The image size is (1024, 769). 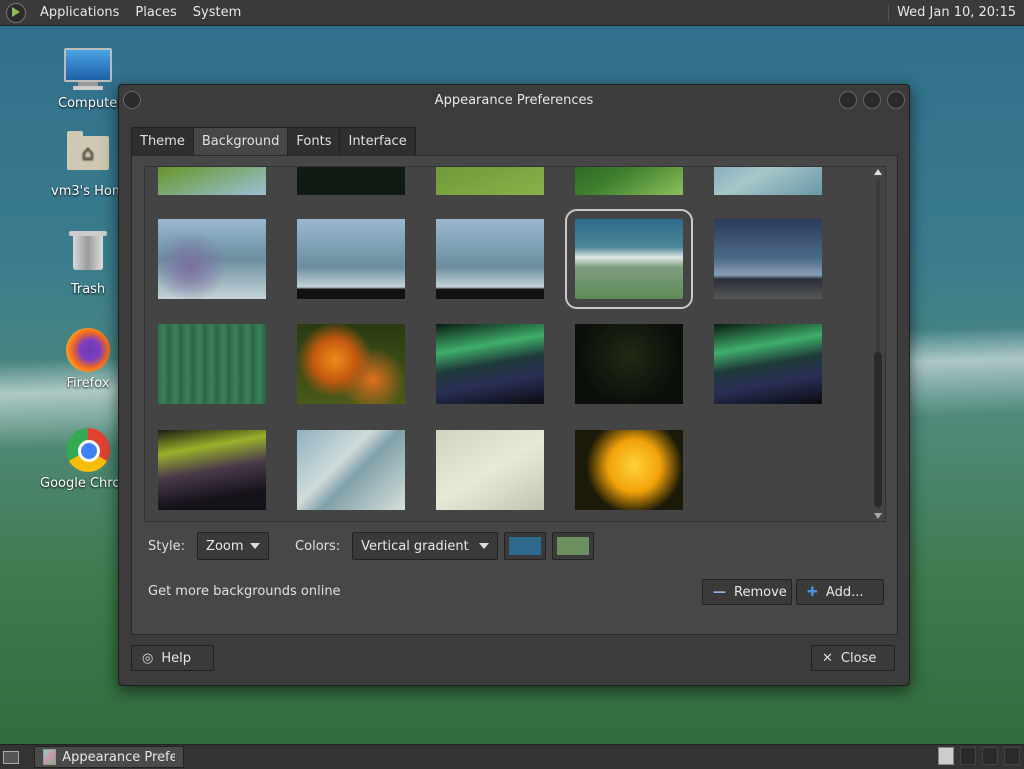 I want to click on home-folder-icon, so click(x=88, y=155).